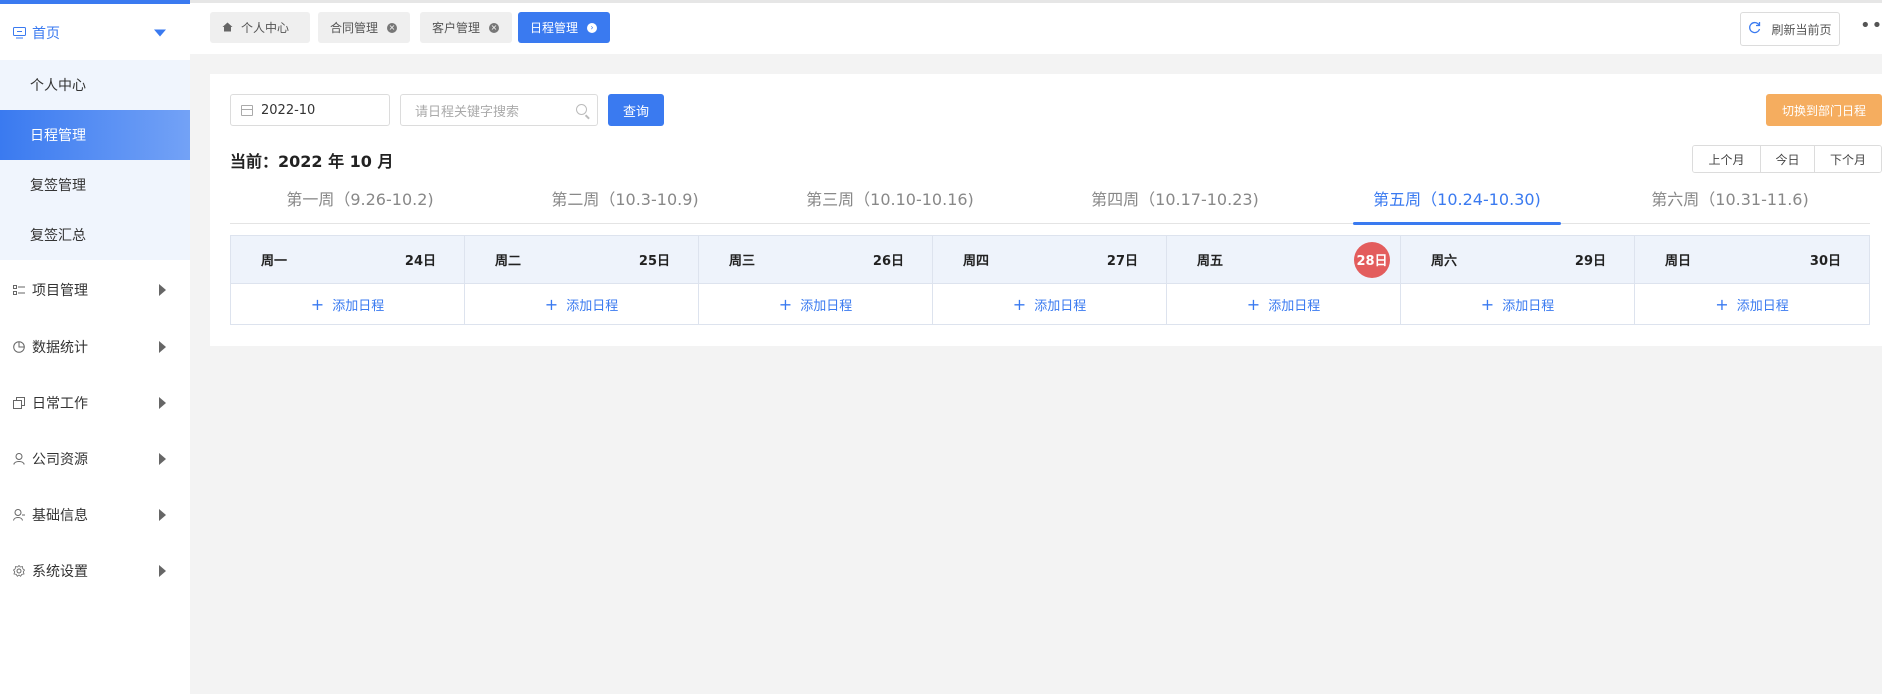 This screenshot has height=694, width=1882. I want to click on sidebar-submenu: 个人中心 日程管理 复签管理 复签汇总, so click(95, 160).